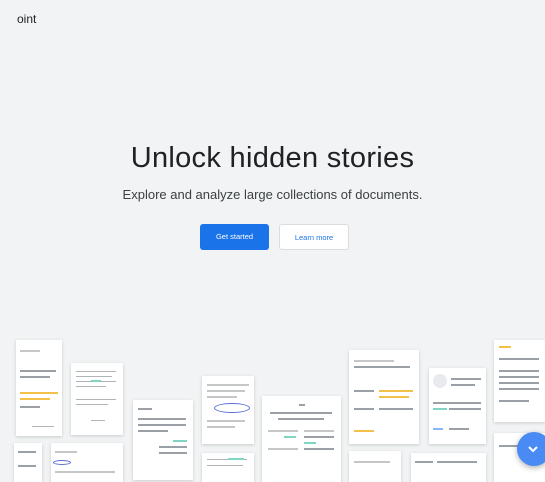 The height and width of the screenshot is (482, 545). I want to click on learn-more-button: Learn more, so click(314, 237).